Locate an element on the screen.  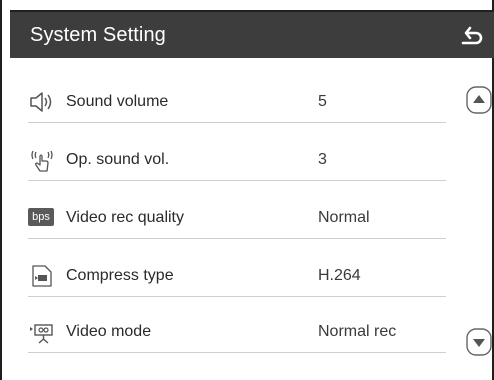
back-arrow-icon is located at coordinates (472, 35).